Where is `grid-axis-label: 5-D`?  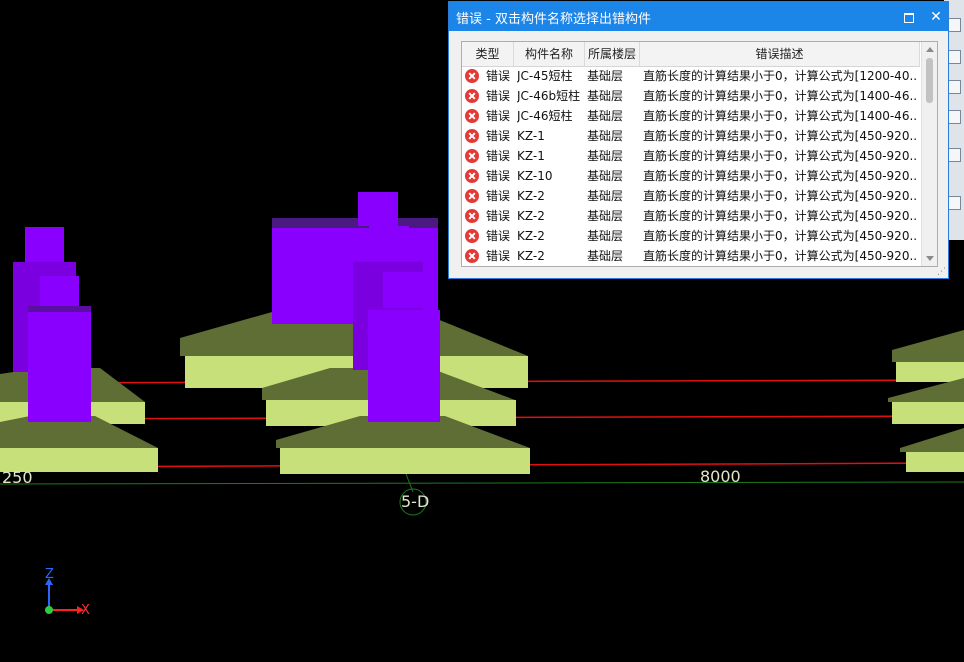
grid-axis-label: 5-D is located at coordinates (415, 501).